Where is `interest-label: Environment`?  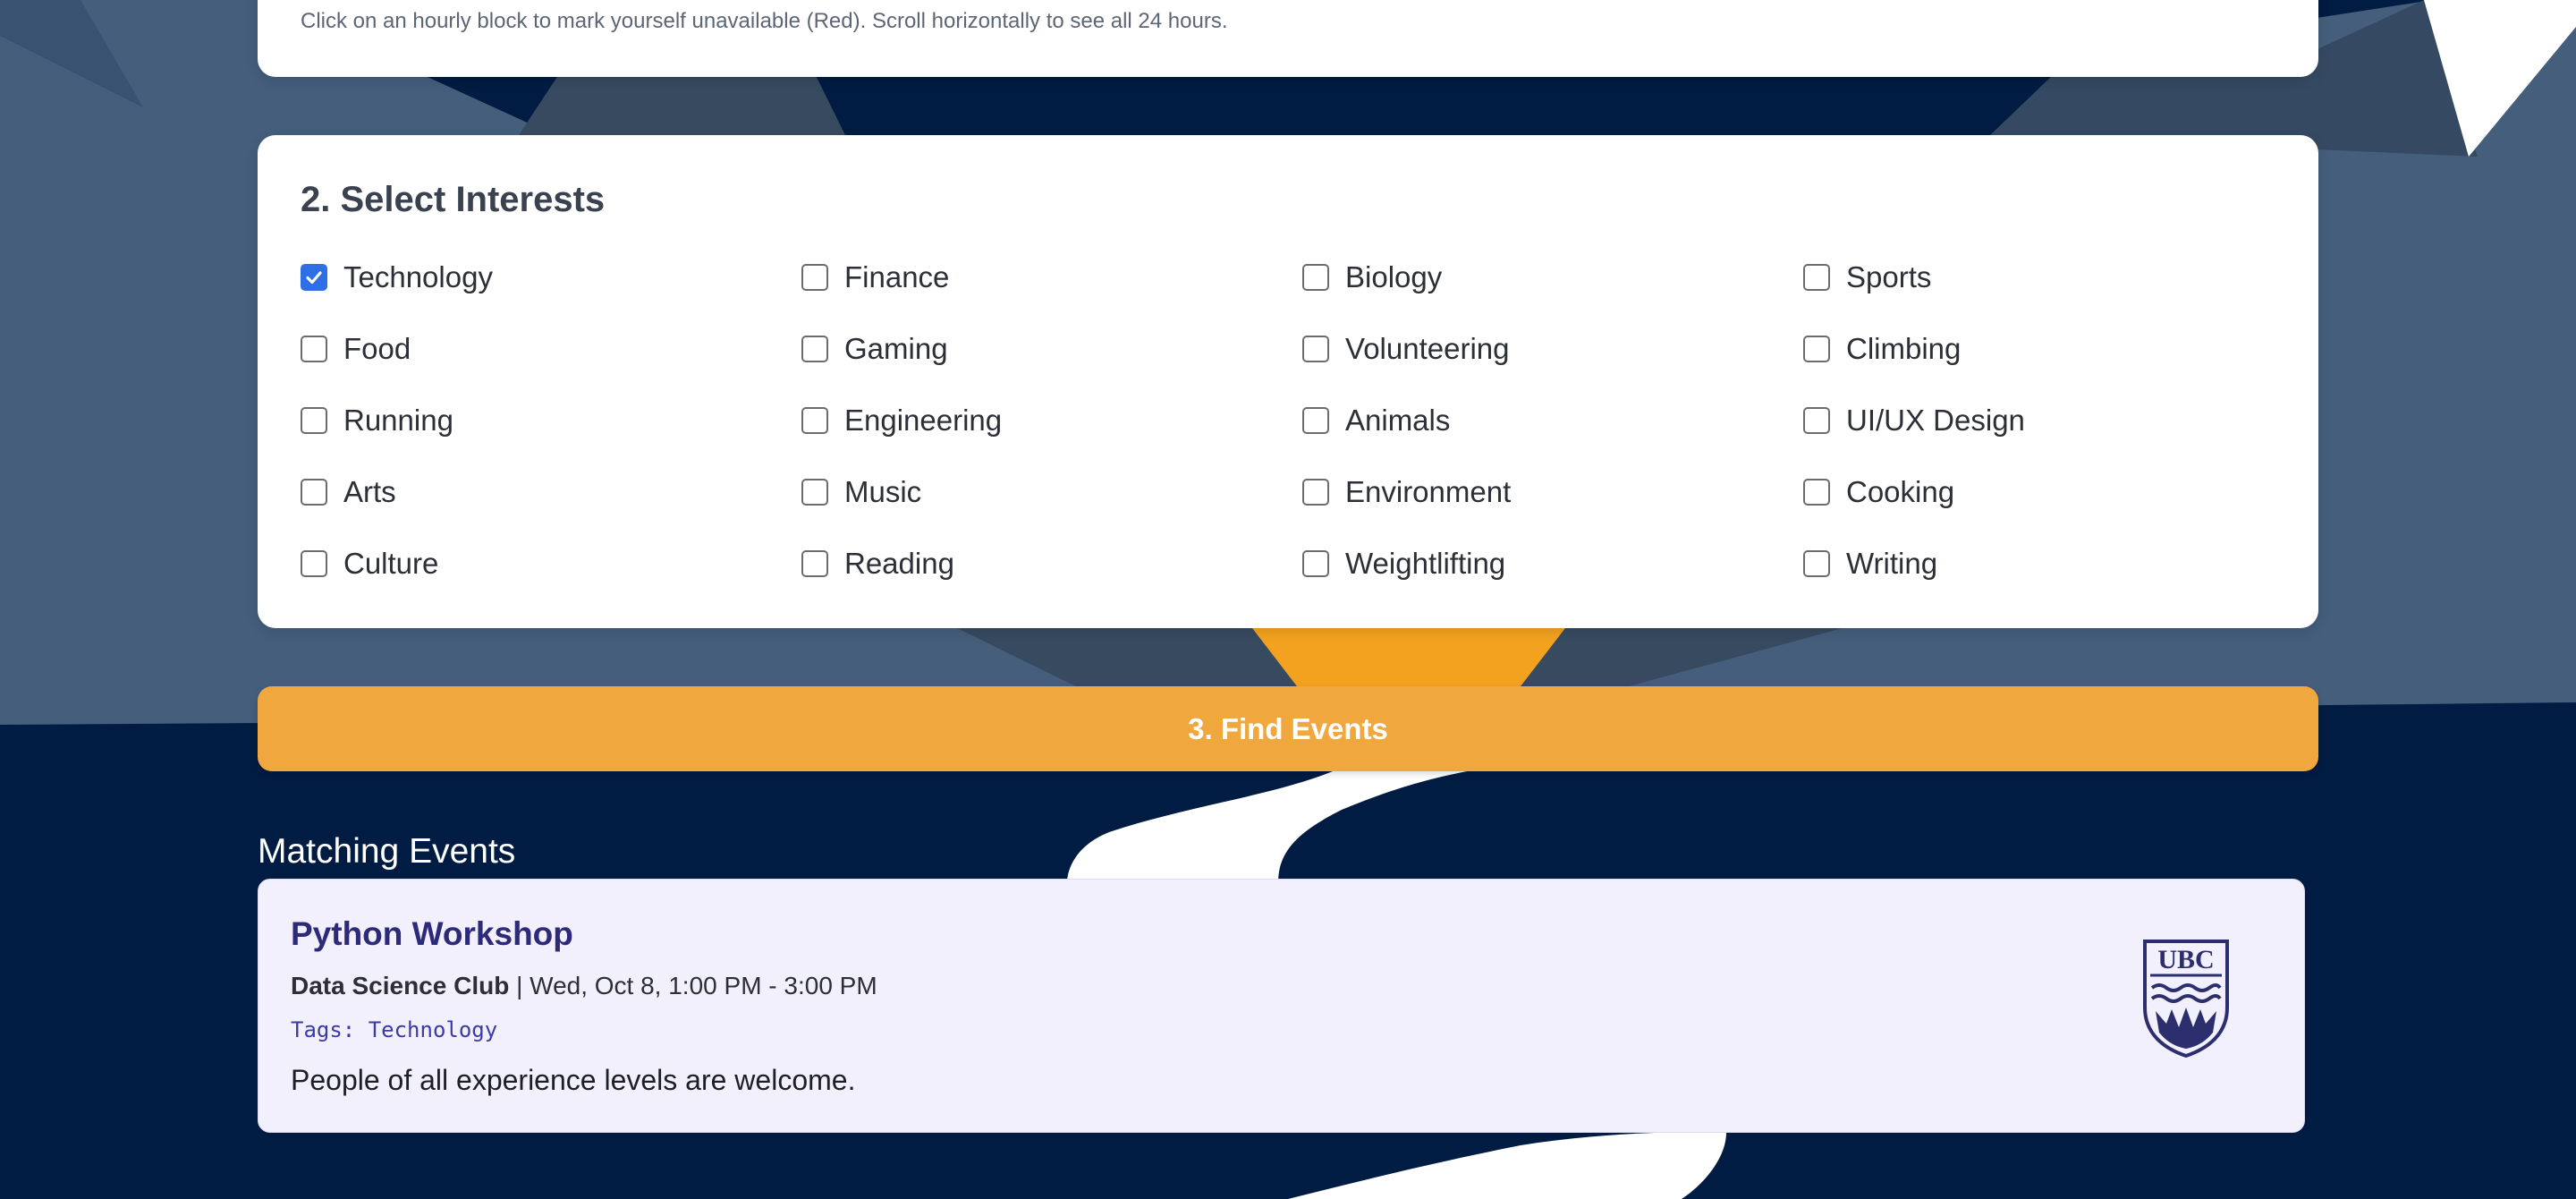 interest-label: Environment is located at coordinates (1428, 492).